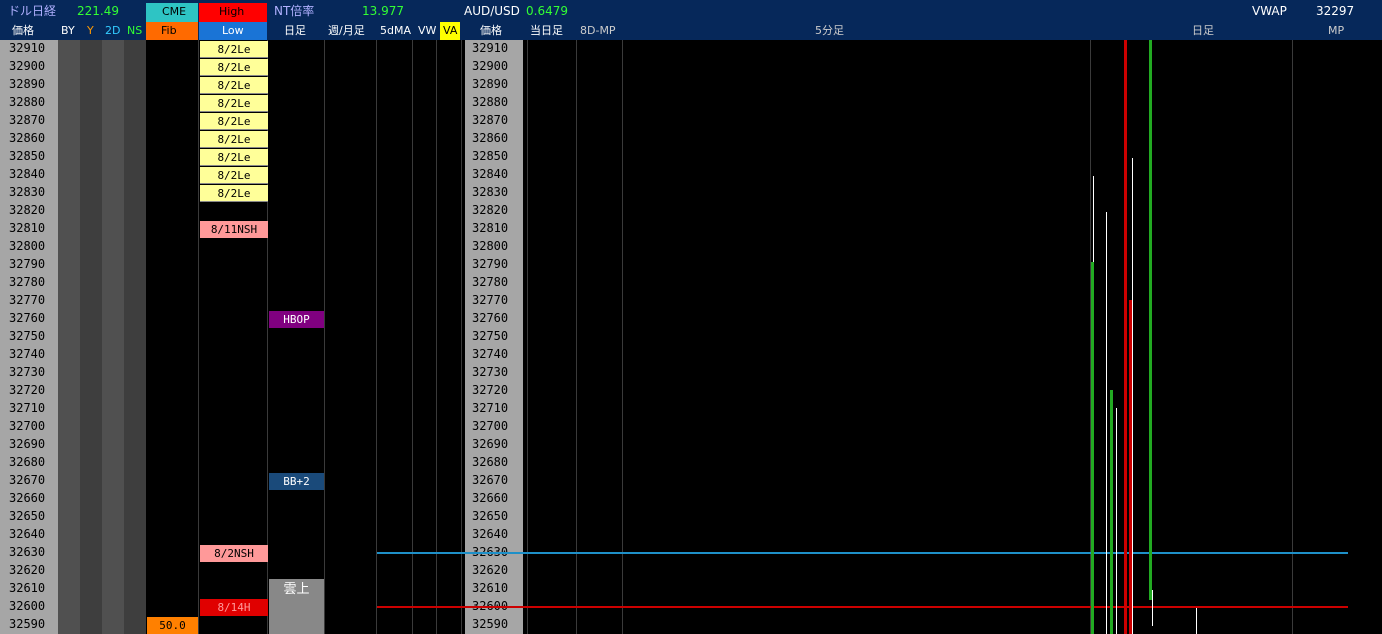 This screenshot has width=1382, height=634. What do you see at coordinates (27, 606) in the screenshot?
I see `price-label: 32600` at bounding box center [27, 606].